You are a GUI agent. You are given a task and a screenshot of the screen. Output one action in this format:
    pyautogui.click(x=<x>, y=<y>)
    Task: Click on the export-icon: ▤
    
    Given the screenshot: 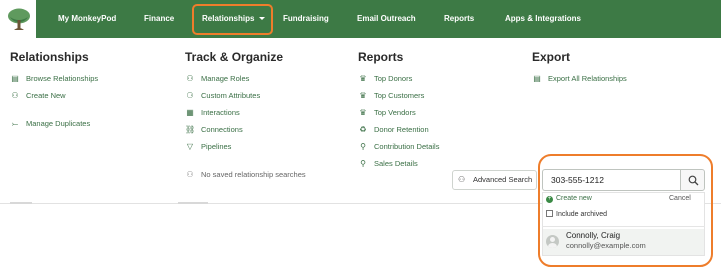 What is the action you would take?
    pyautogui.click(x=537, y=78)
    